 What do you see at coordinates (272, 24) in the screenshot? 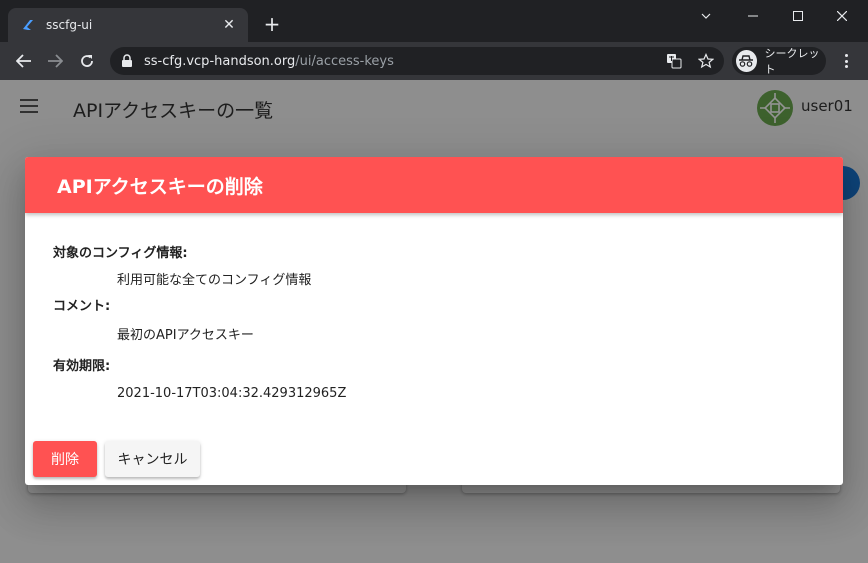
I see `new-tab-icon: +` at bounding box center [272, 24].